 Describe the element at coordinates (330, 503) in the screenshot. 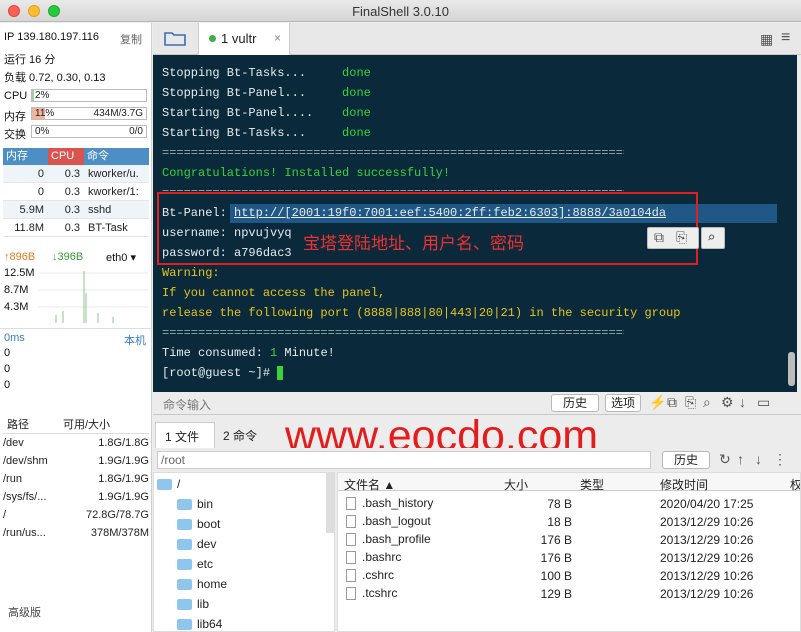

I see `tree-scrollbar` at that location.